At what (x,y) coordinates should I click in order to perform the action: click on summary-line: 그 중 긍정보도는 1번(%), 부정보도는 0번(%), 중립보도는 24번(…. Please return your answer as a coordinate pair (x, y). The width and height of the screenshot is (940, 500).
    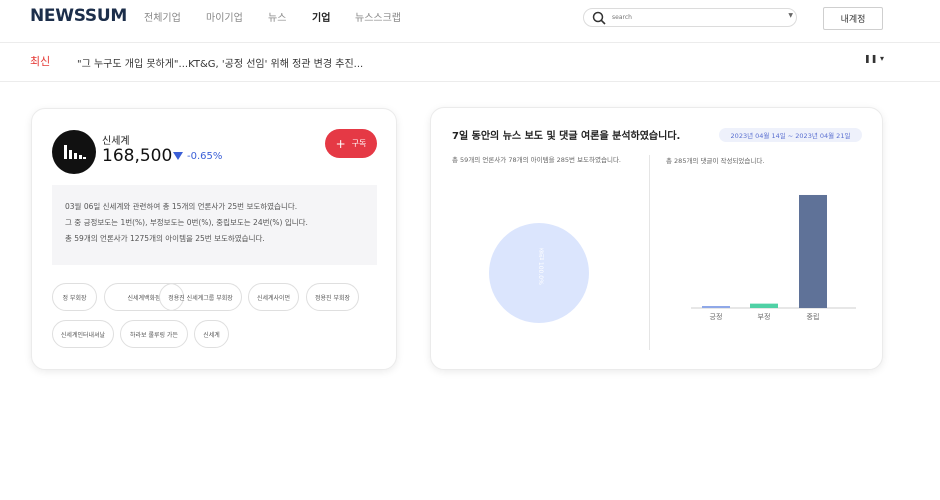
    Looking at the image, I should click on (186, 222).